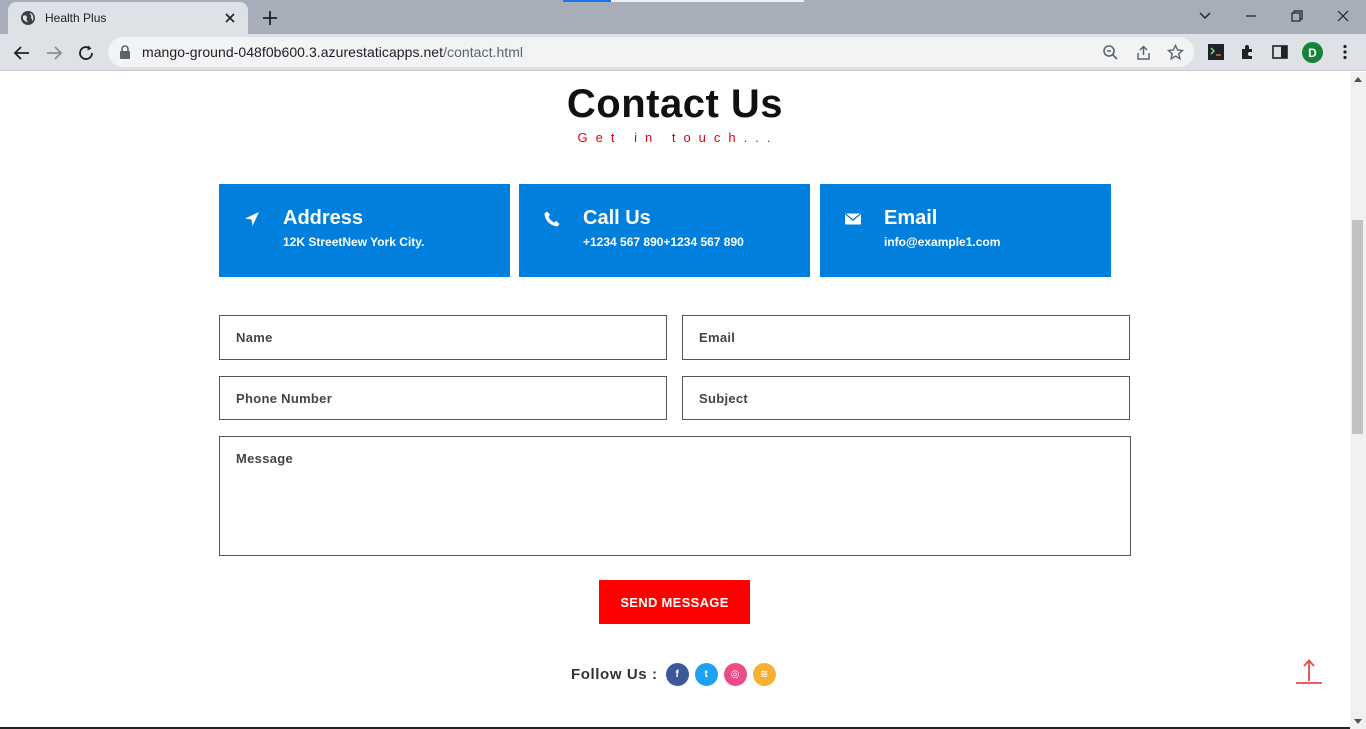 The height and width of the screenshot is (729, 1366). Describe the element at coordinates (675, 496) in the screenshot. I see `message-textarea` at that location.